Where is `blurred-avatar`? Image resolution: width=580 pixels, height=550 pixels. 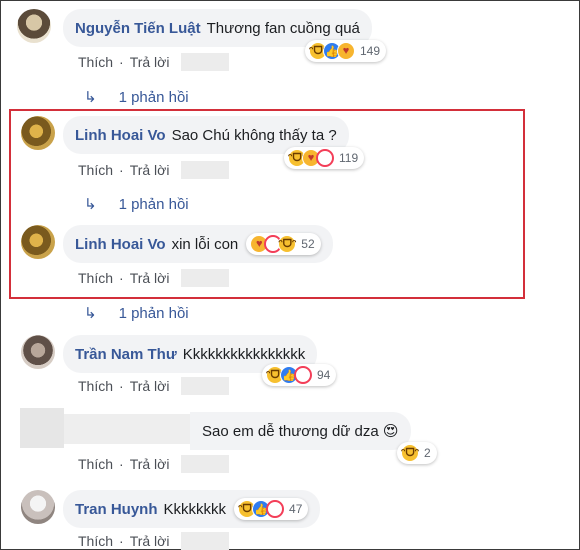
blurred-avatar is located at coordinates (42, 428).